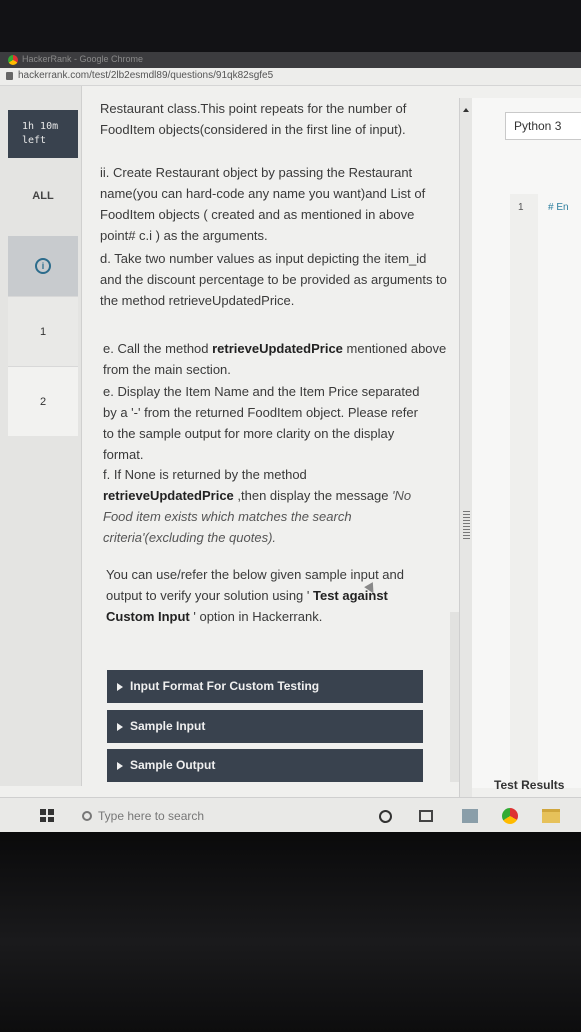  I want to click on panel-splitter, so click(465, 448).